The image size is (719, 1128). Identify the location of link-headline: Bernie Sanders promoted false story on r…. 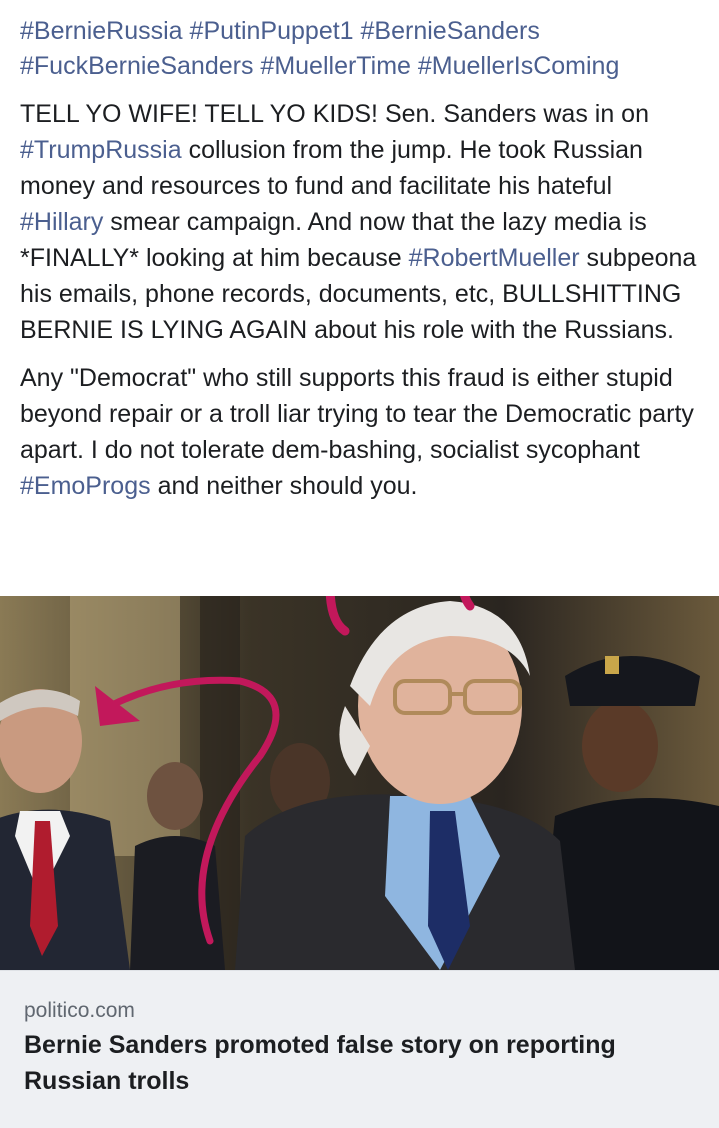
(354, 1063).